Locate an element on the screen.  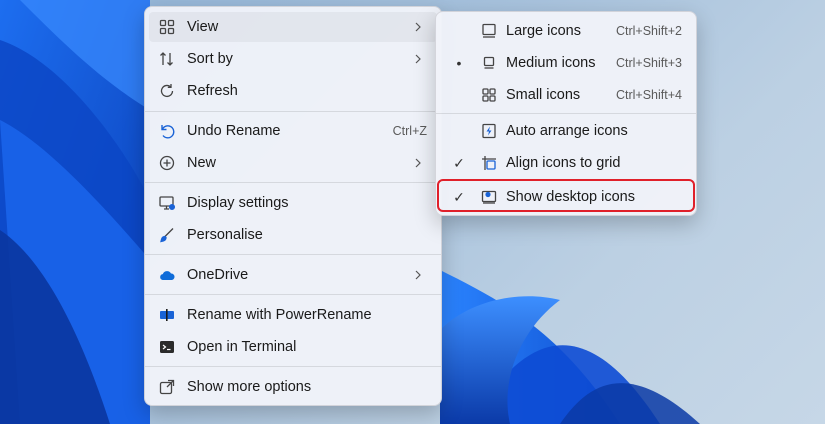
submenu-item-label: Auto arrange icons is located at coordinates (567, 131).